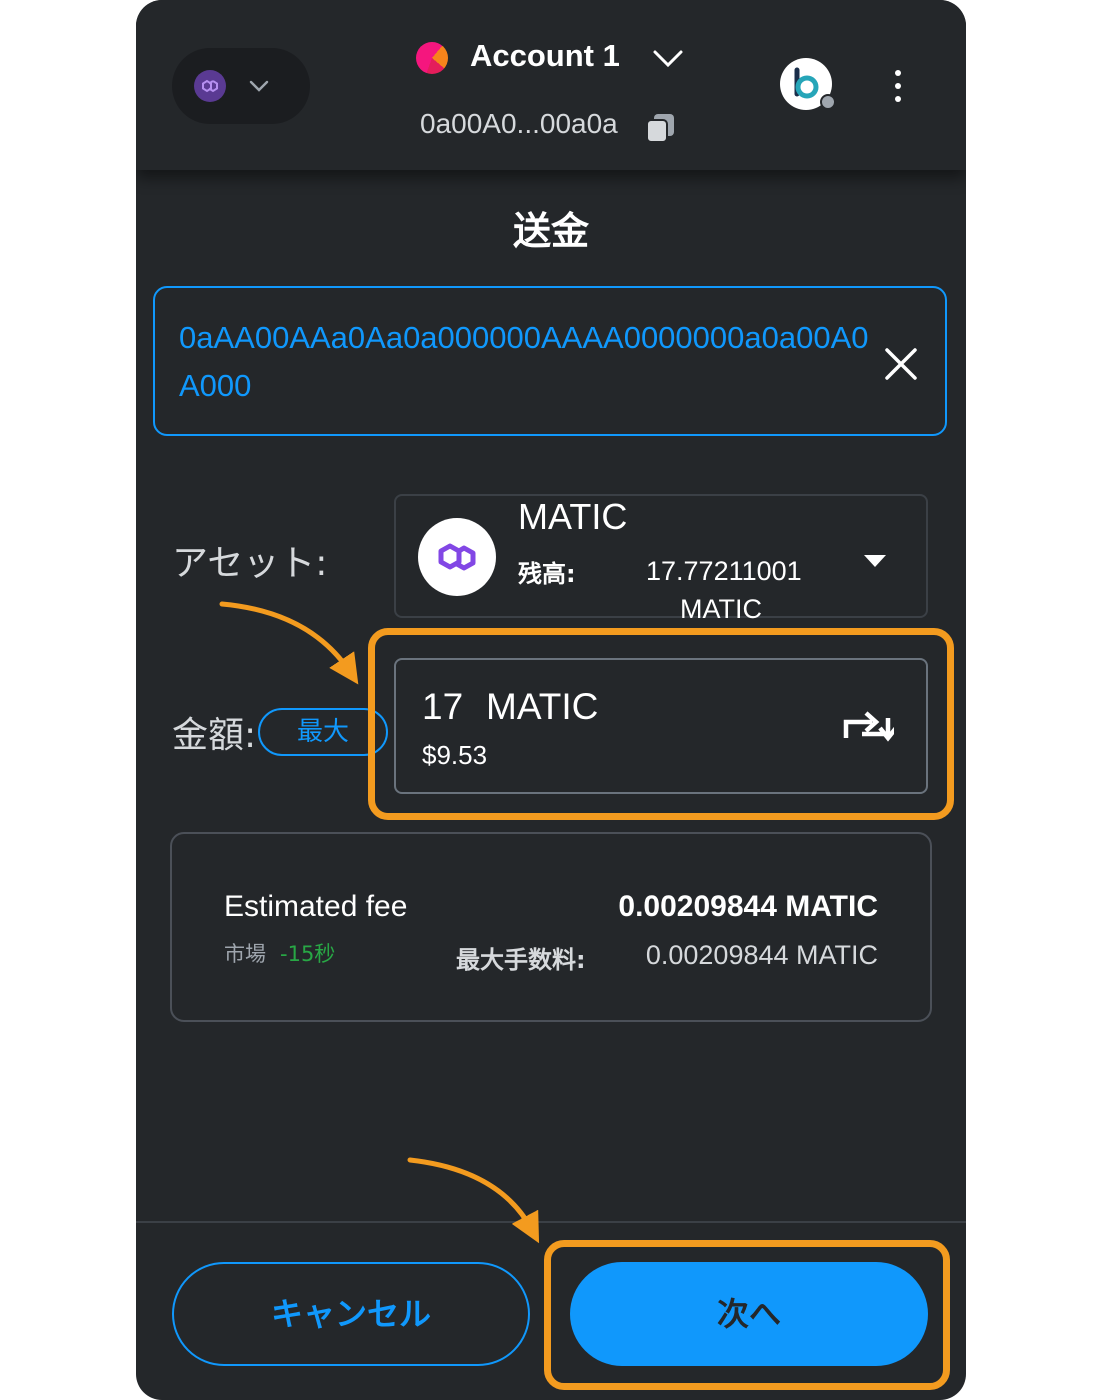  I want to click on next-button: 次へ, so click(749, 1314).